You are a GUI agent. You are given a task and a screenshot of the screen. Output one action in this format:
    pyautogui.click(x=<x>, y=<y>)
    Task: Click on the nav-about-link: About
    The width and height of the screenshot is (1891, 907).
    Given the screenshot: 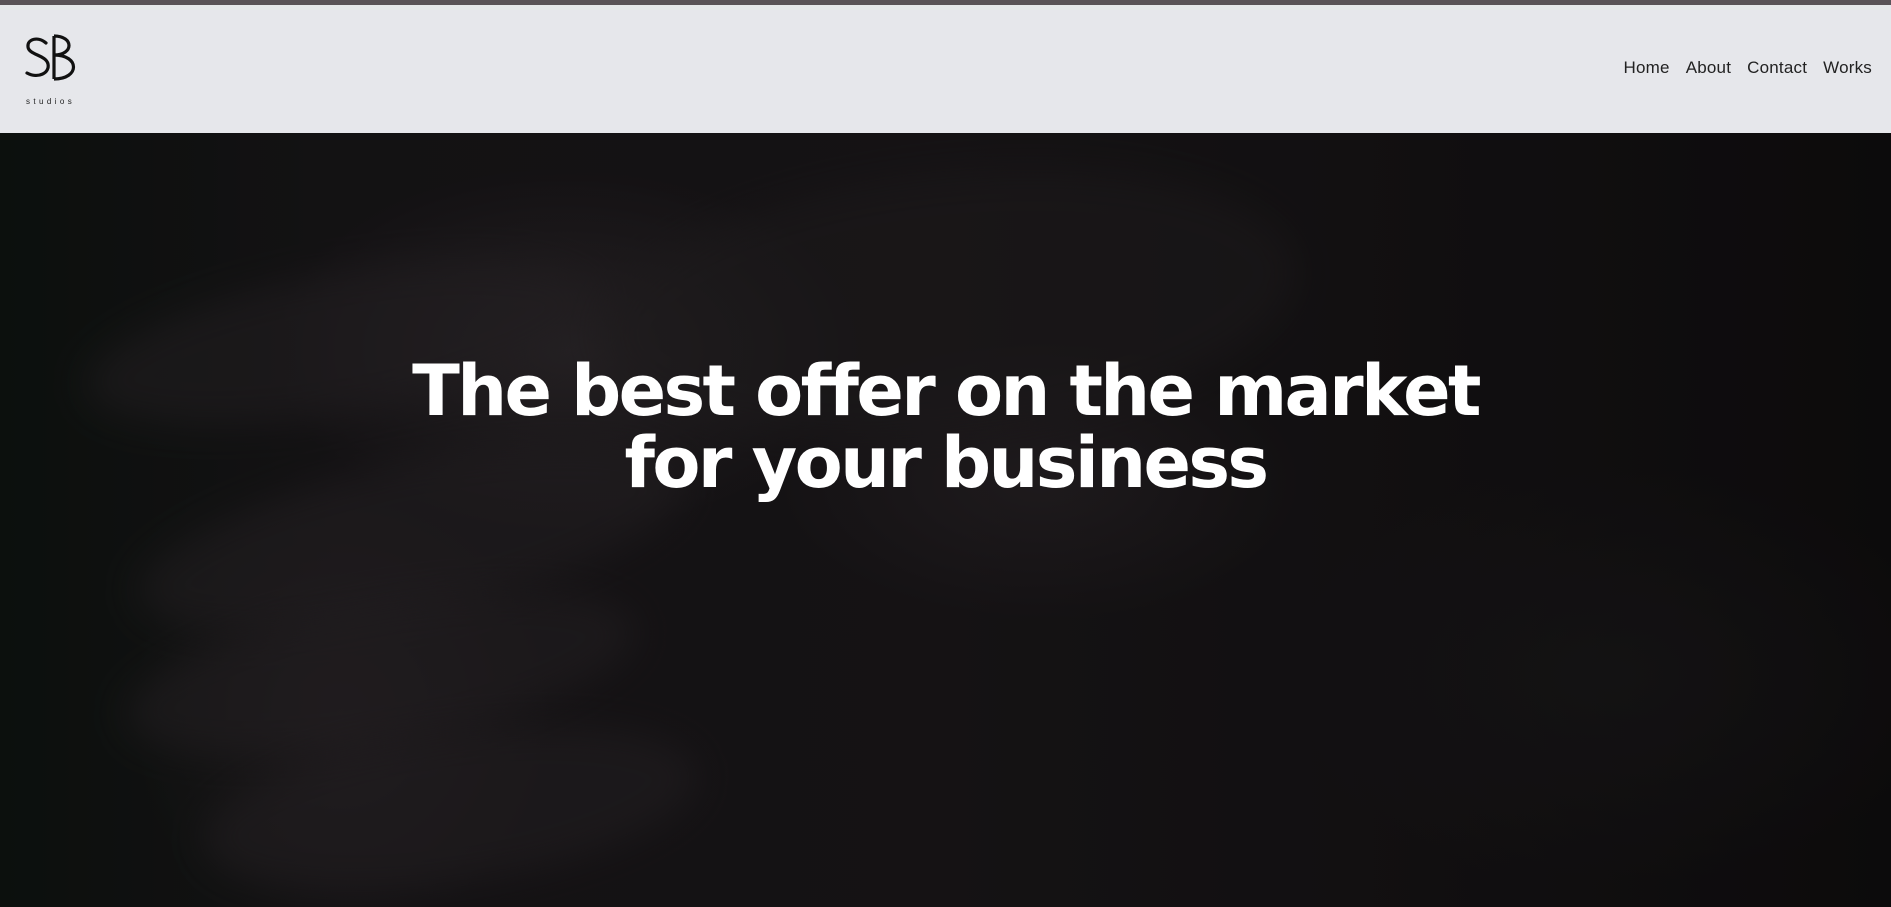 What is the action you would take?
    pyautogui.click(x=1708, y=68)
    